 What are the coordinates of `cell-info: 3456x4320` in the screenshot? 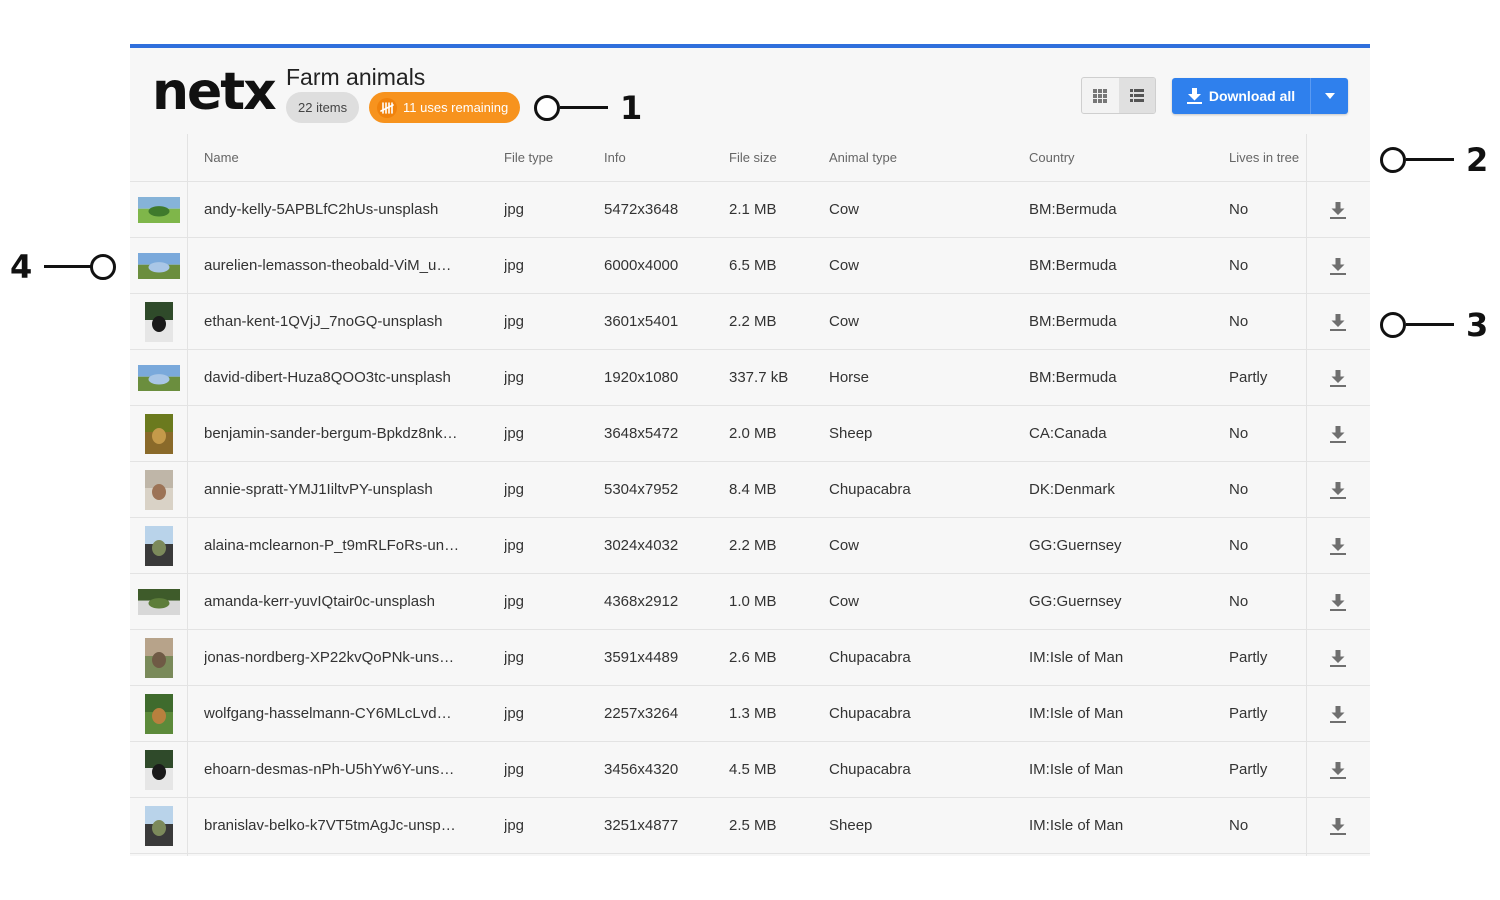 It's located at (641, 769).